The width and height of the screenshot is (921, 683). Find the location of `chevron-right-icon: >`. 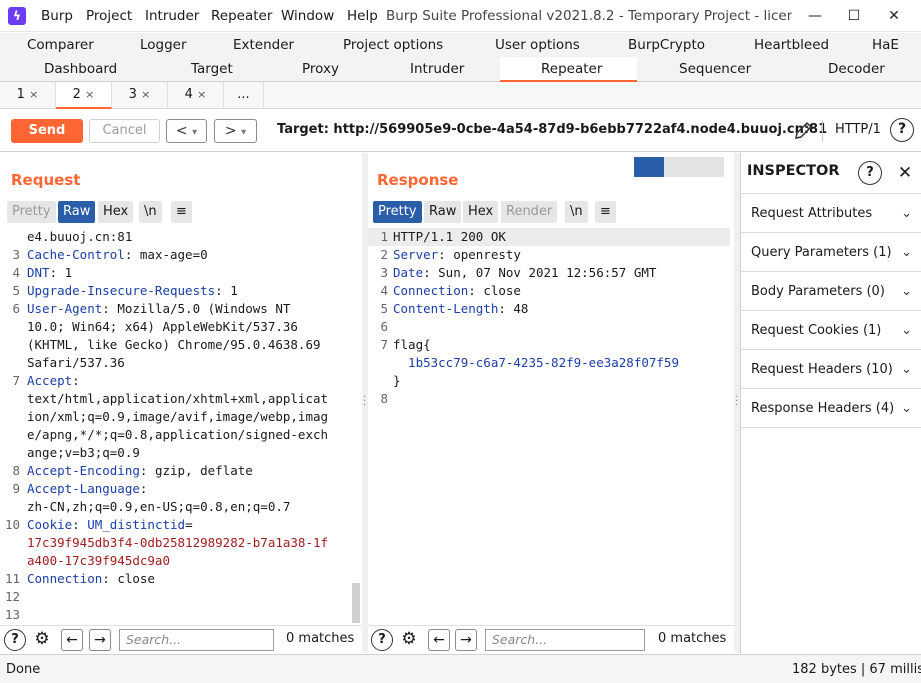

chevron-right-icon: > is located at coordinates (230, 131).